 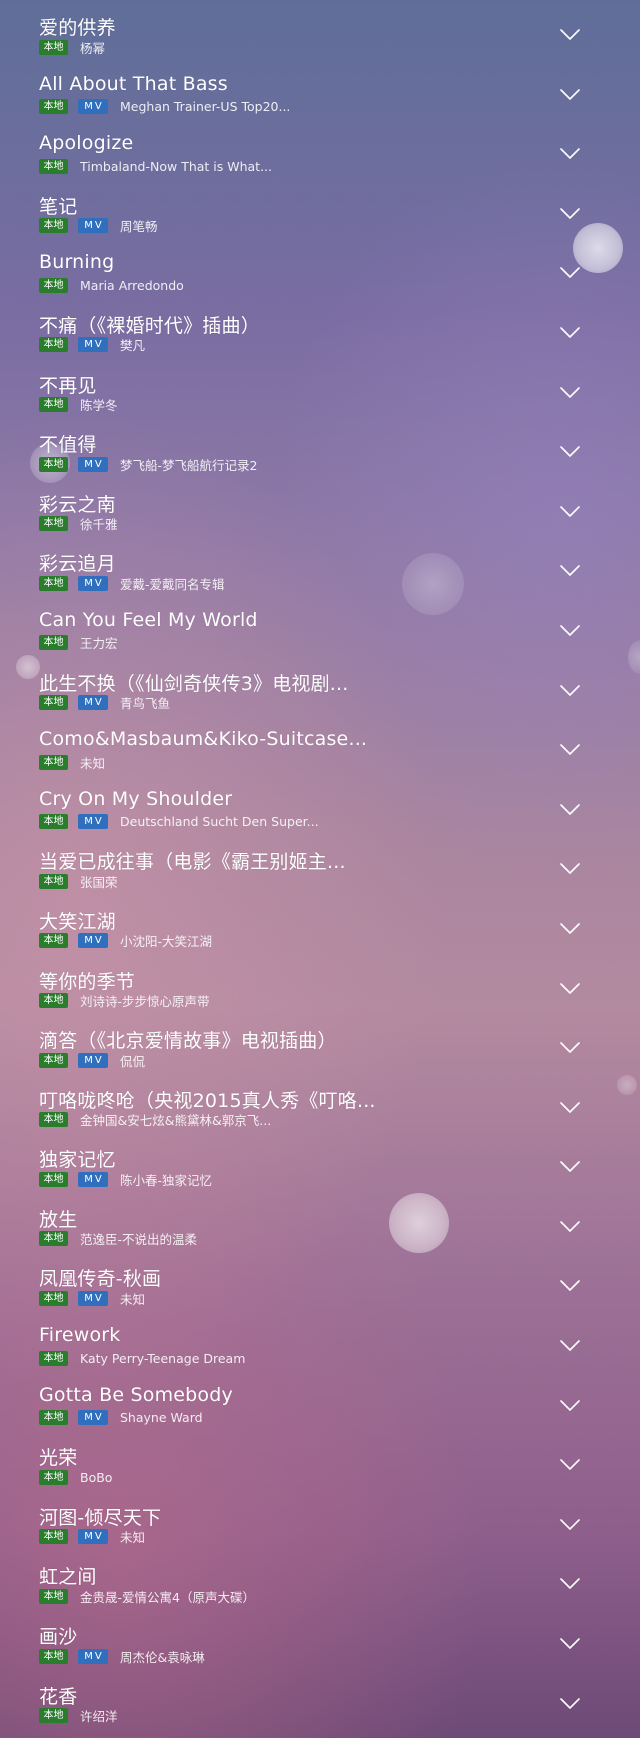 I want to click on song-artist: 杨幂, so click(x=93, y=48).